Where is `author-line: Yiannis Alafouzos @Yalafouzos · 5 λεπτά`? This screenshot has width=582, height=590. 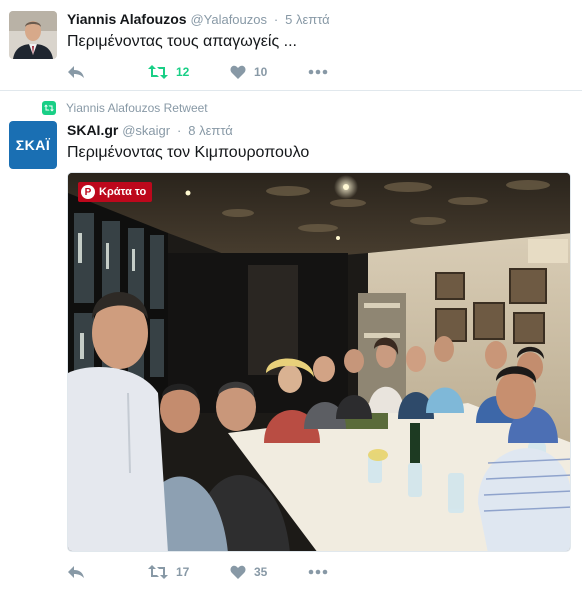
author-line: Yiannis Alafouzos @Yalafouzos · 5 λεπτά is located at coordinates (198, 19).